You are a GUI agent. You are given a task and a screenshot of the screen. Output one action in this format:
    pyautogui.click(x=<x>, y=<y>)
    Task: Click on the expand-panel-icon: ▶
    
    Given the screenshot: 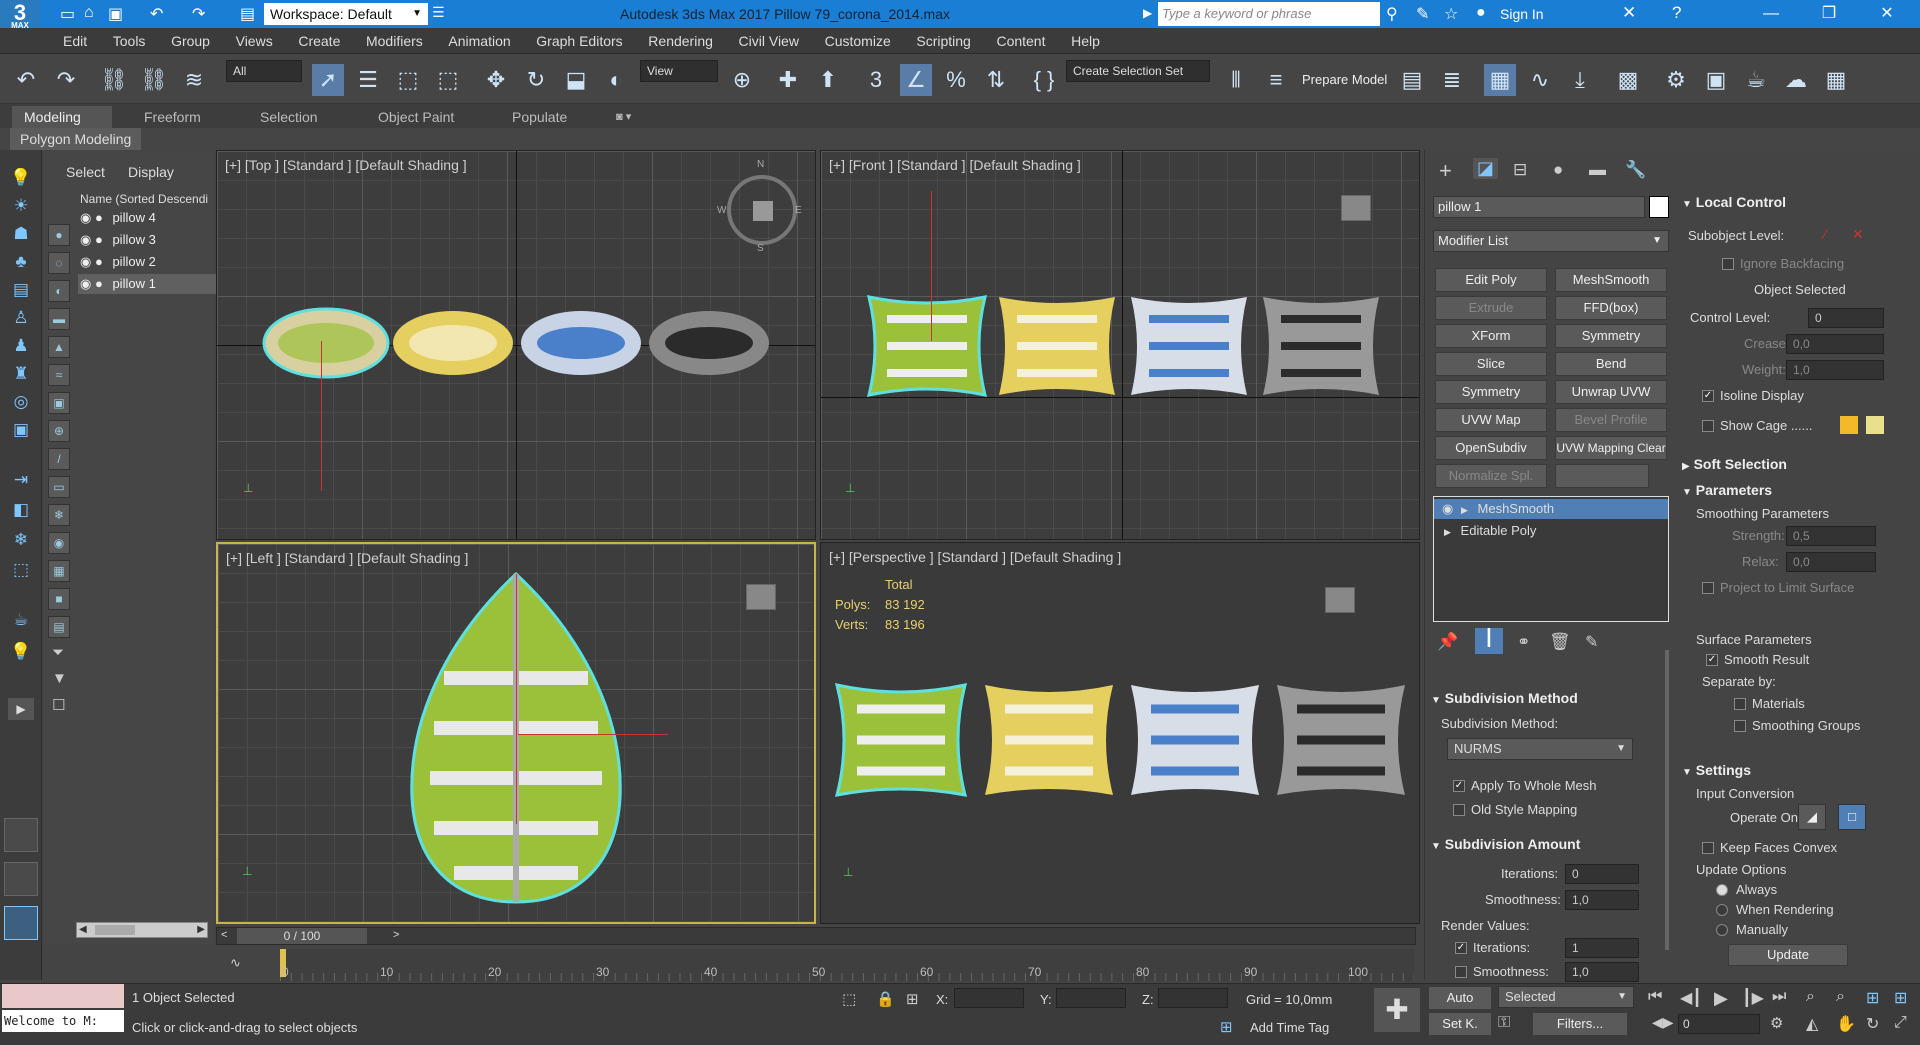 What is the action you would take?
    pyautogui.click(x=21, y=709)
    